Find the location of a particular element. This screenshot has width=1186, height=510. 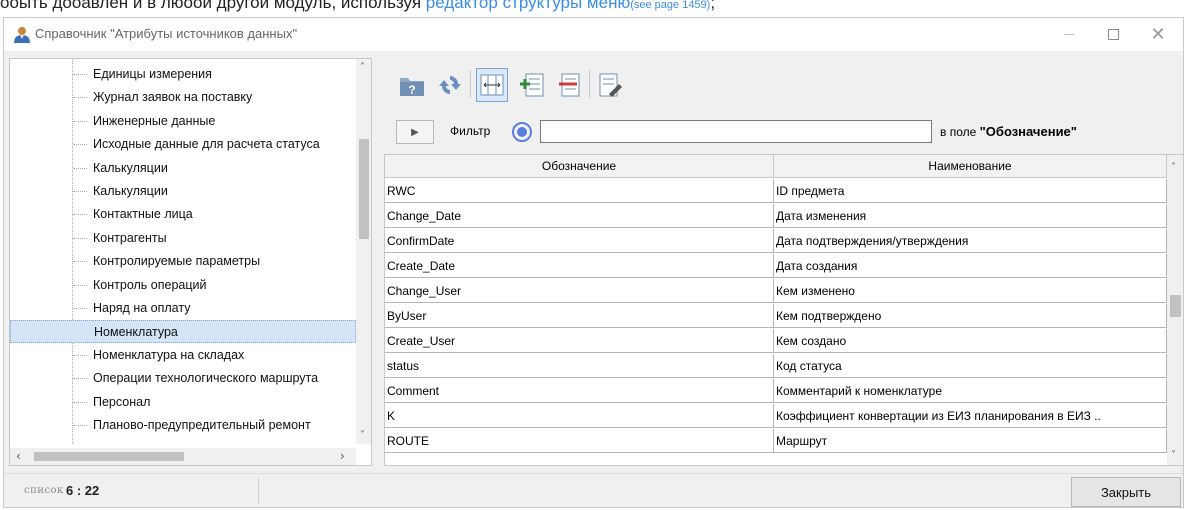

grid-header: Обозначение Наименование is located at coordinates (776, 166).